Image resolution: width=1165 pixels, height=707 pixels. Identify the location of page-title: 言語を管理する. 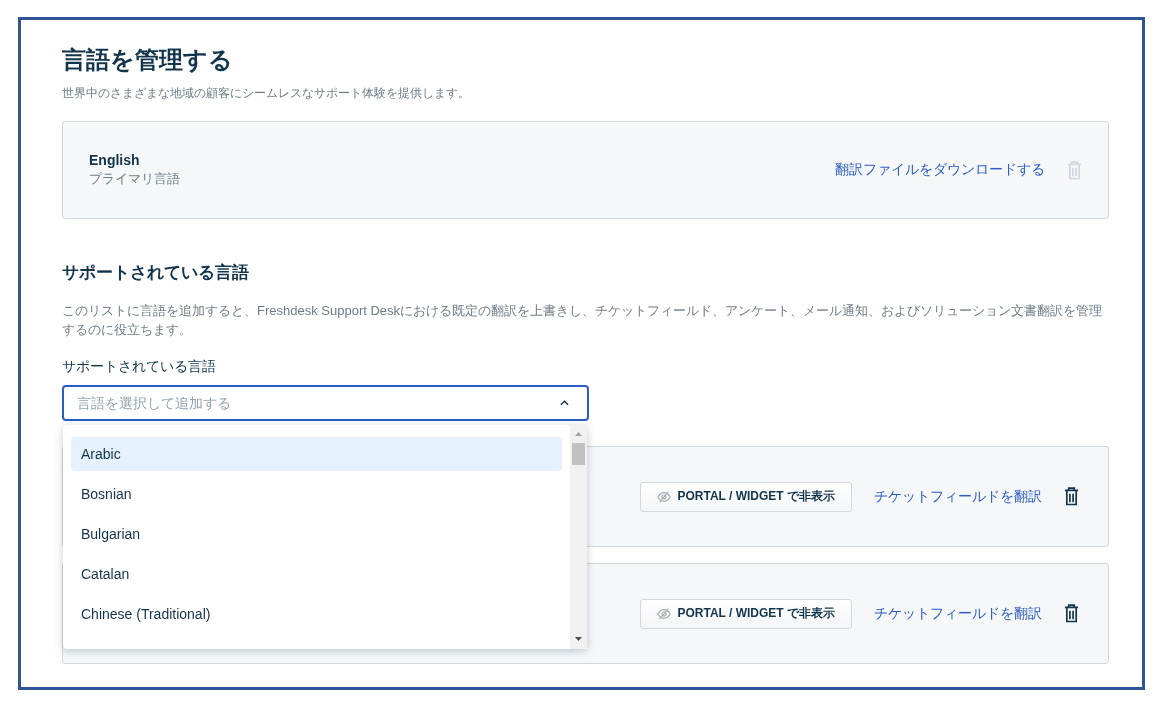
(148, 60).